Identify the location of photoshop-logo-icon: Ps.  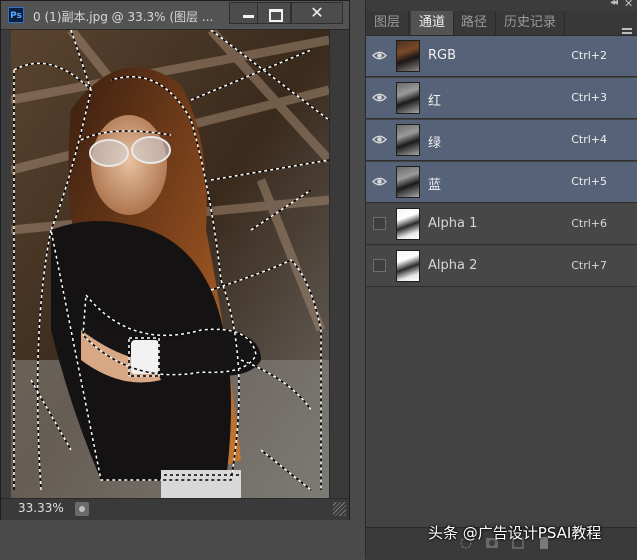
(16, 15).